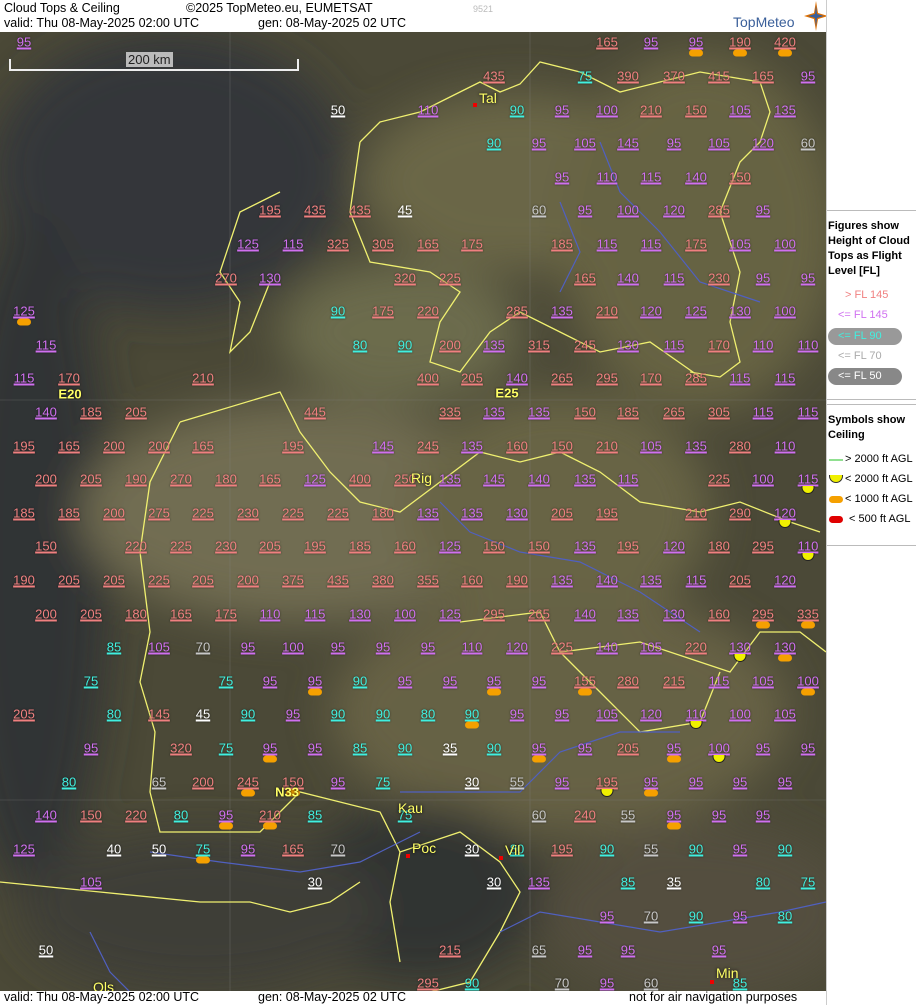 Image resolution: width=916 pixels, height=1005 pixels. What do you see at coordinates (450, 345) in the screenshot?
I see `cloud-top-label: 200` at bounding box center [450, 345].